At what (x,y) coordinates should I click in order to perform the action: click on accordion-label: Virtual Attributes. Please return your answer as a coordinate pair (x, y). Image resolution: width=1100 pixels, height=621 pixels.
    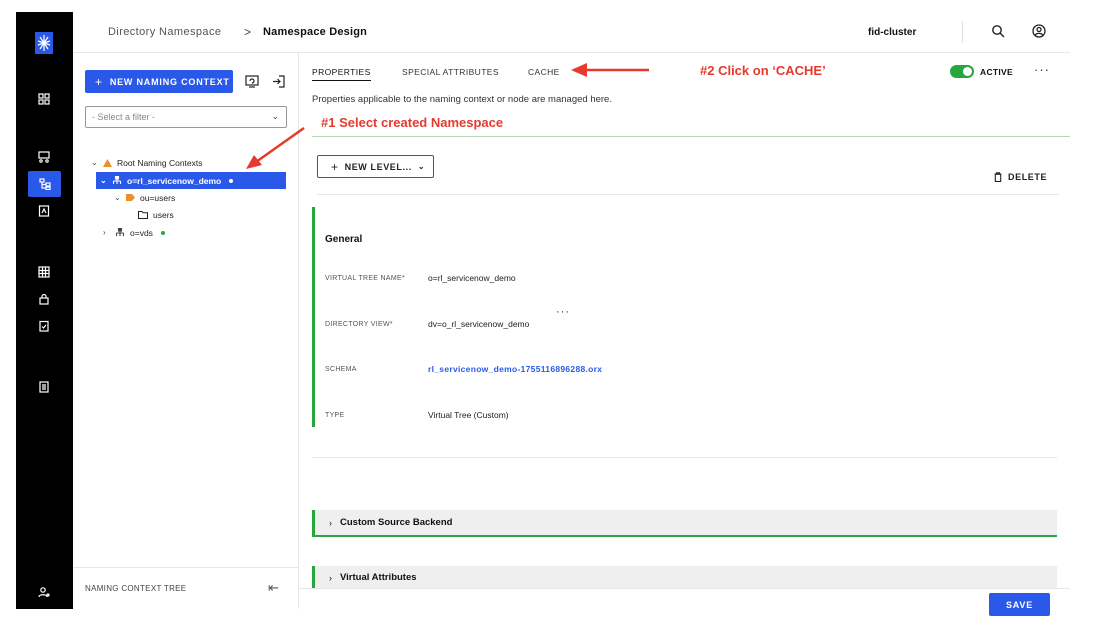
    Looking at the image, I should click on (378, 577).